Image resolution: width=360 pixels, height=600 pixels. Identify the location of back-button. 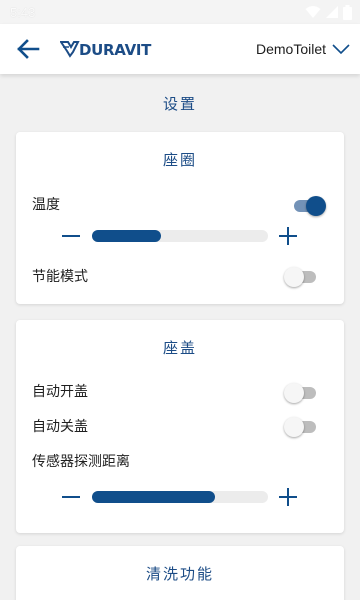
(28, 49).